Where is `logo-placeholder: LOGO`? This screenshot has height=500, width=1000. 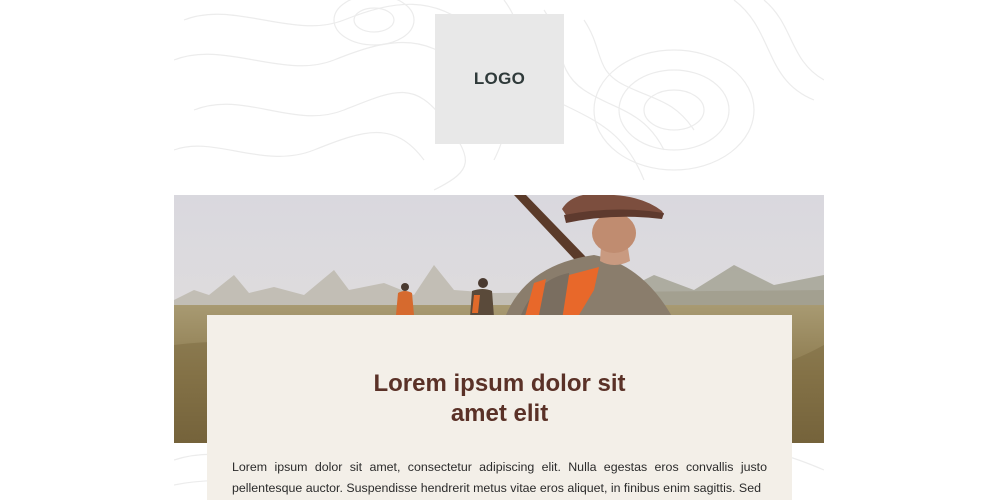 logo-placeholder: LOGO is located at coordinates (499, 79).